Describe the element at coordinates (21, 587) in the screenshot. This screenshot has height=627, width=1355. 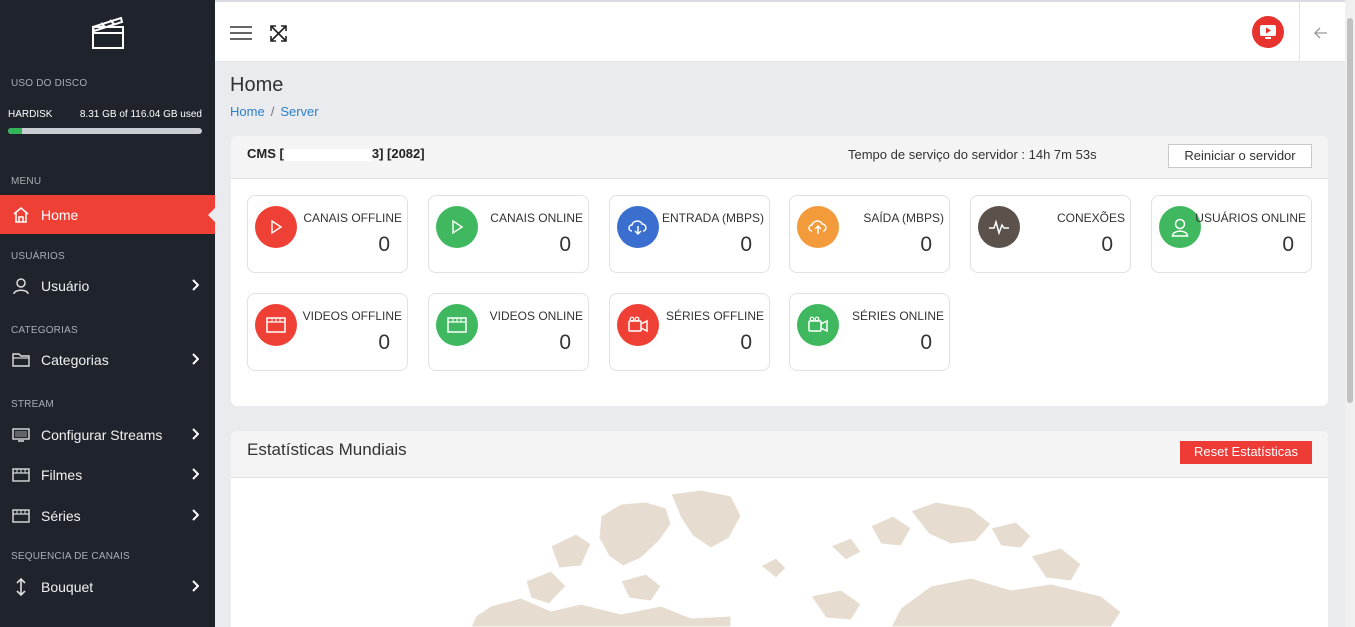
I see `sort-vertical-icon` at that location.